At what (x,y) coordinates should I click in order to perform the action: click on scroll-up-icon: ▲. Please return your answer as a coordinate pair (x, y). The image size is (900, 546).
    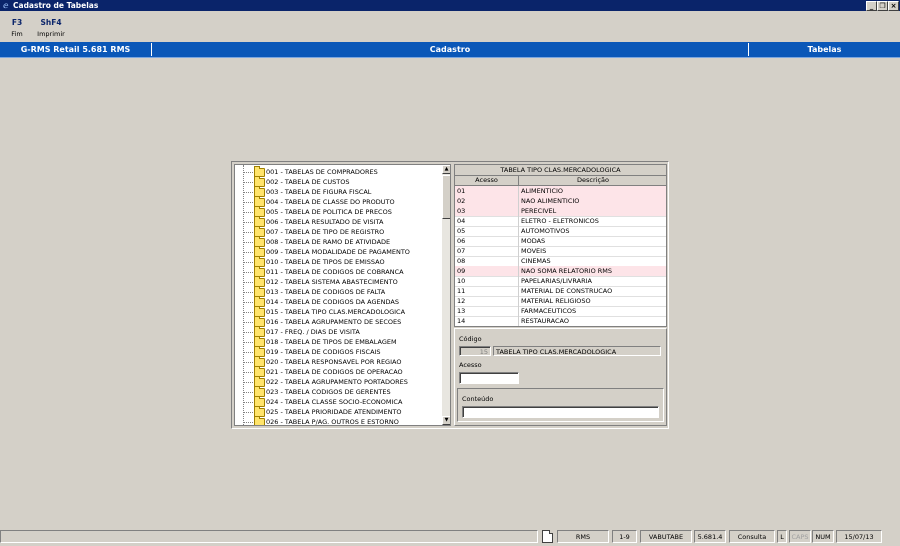
    Looking at the image, I should click on (446, 169).